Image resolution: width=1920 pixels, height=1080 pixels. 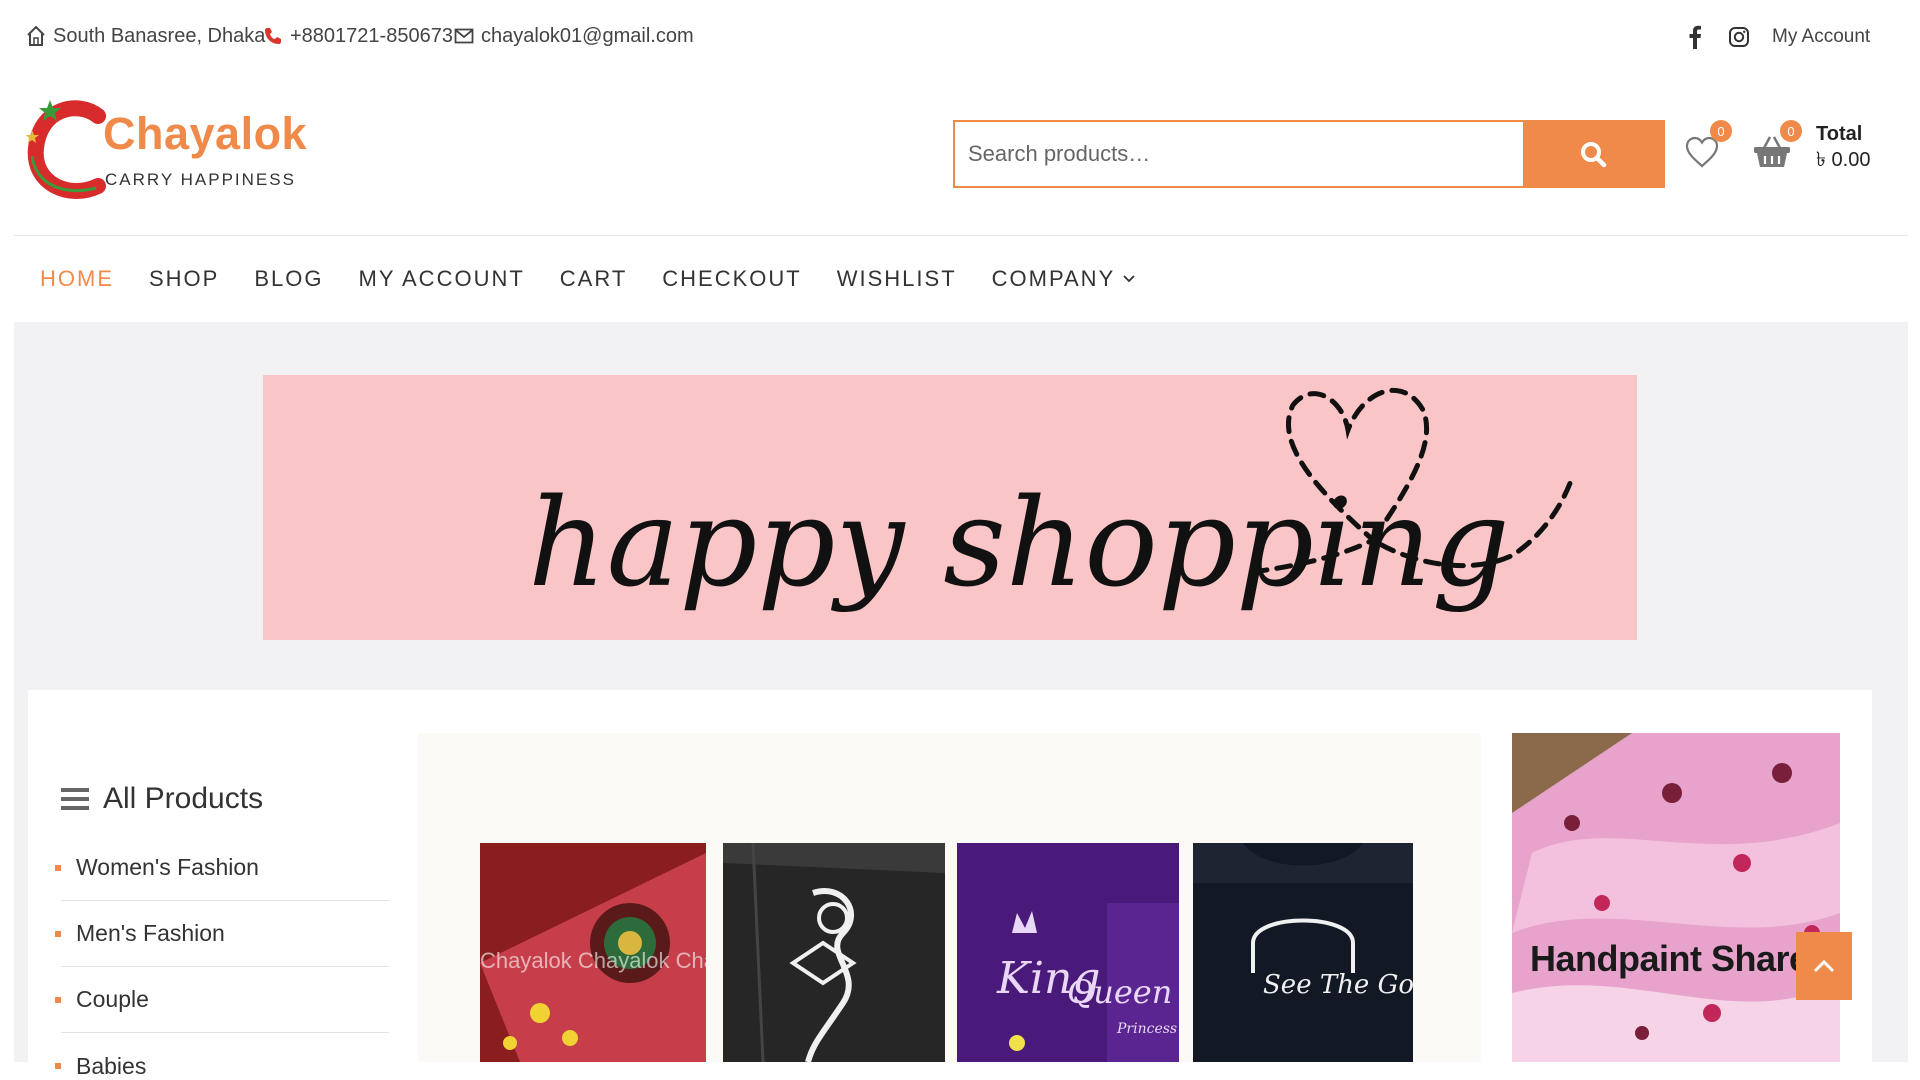 I want to click on home-icon, so click(x=36, y=35).